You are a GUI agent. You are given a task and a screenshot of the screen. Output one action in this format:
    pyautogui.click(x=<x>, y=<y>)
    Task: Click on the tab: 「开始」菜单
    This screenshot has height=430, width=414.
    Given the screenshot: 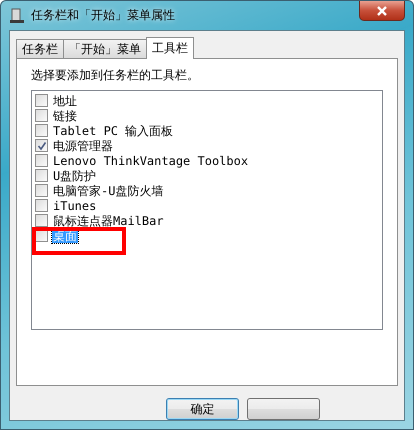 What is the action you would take?
    pyautogui.click(x=105, y=48)
    